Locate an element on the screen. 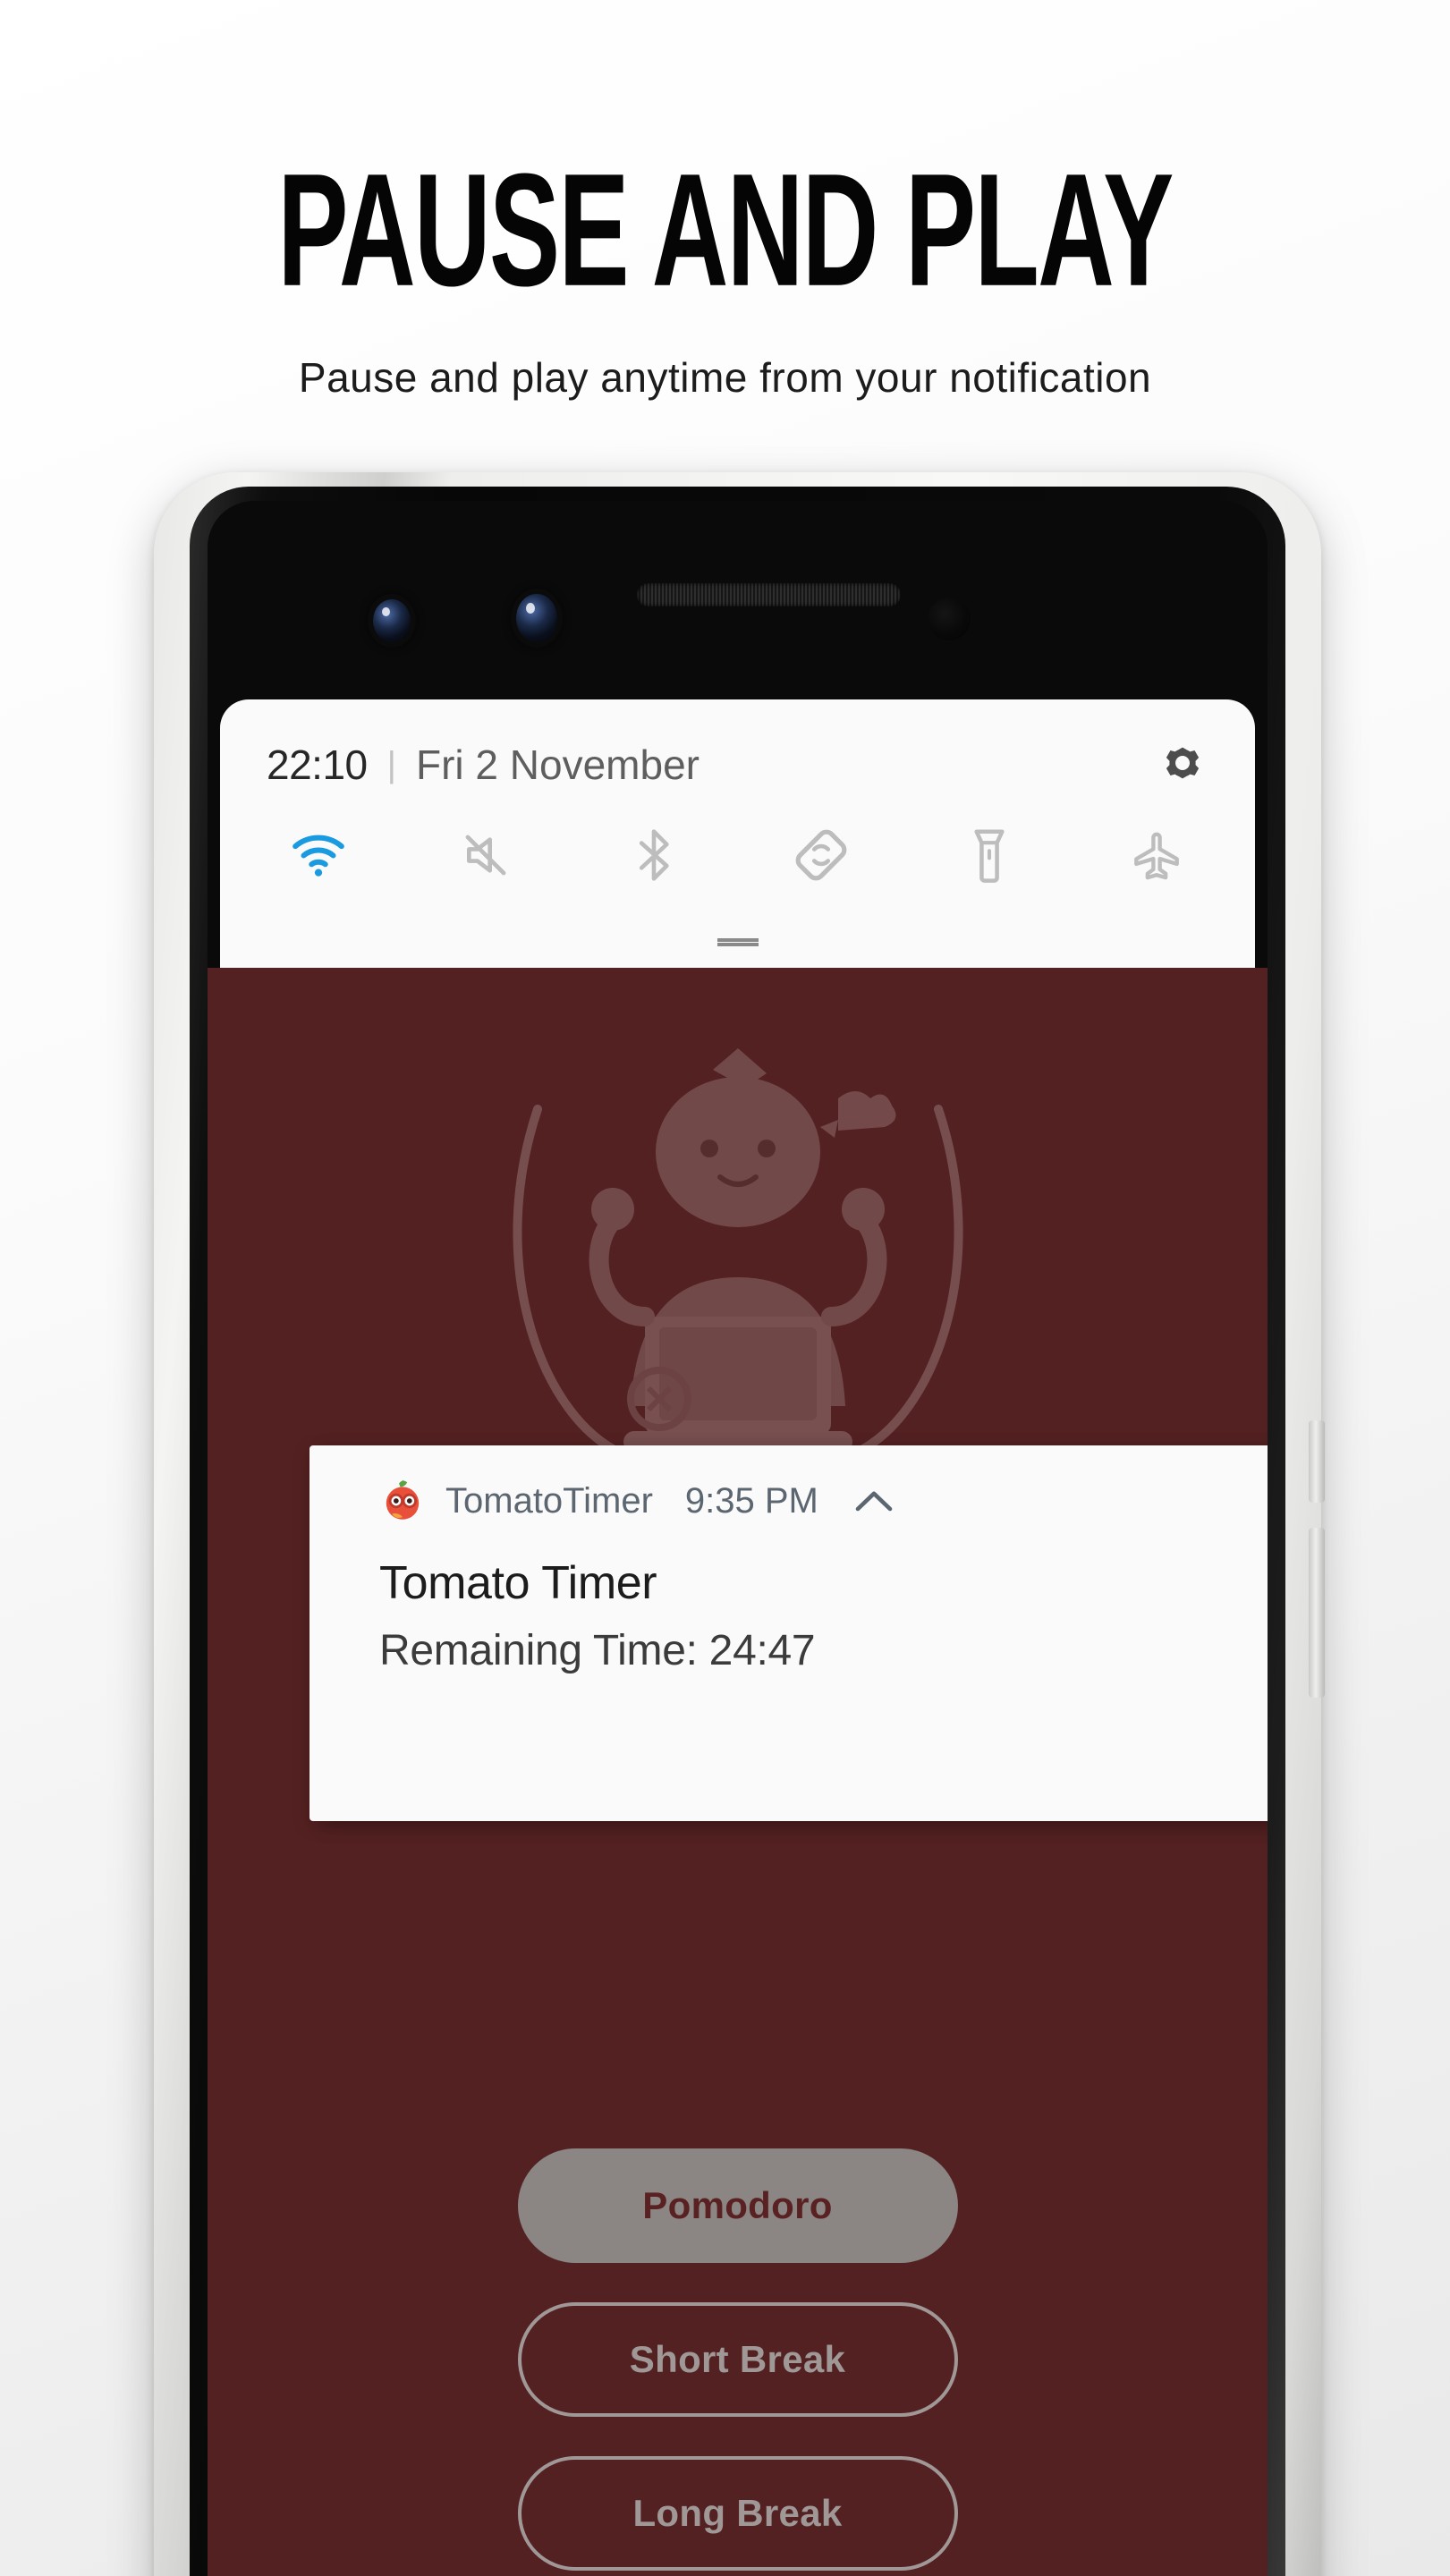  gear-icon is located at coordinates (1183, 762).